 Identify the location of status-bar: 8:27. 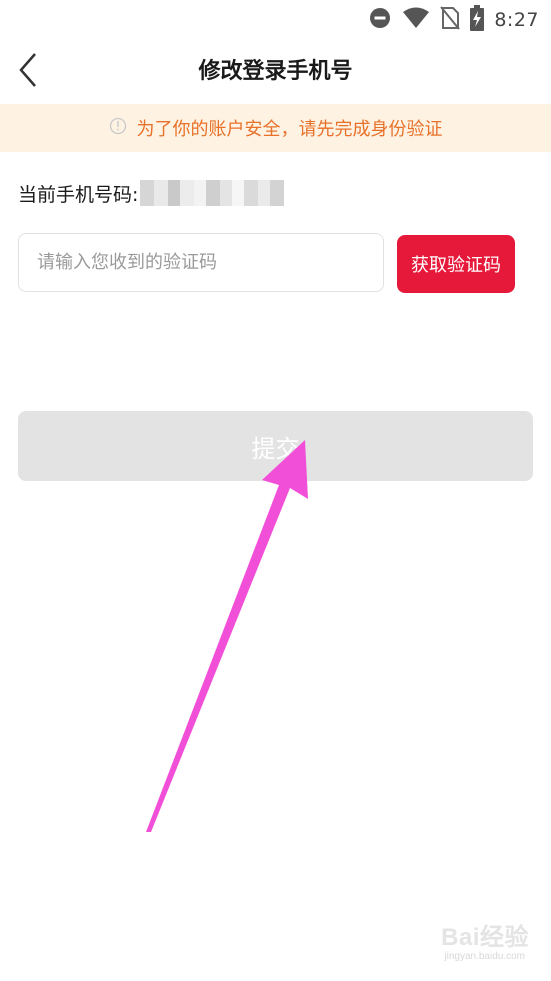
(275, 20).